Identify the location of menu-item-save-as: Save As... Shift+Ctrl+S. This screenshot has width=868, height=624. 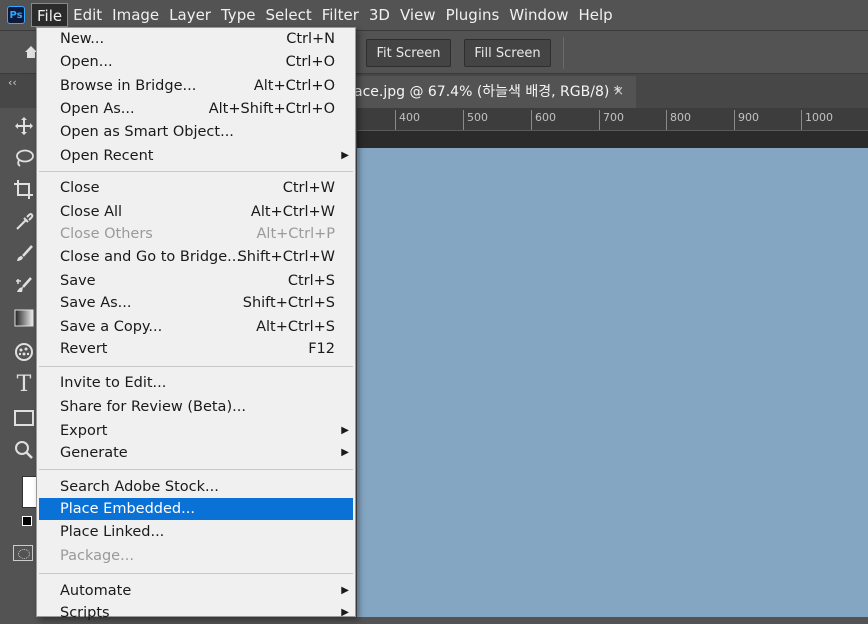
(196, 303).